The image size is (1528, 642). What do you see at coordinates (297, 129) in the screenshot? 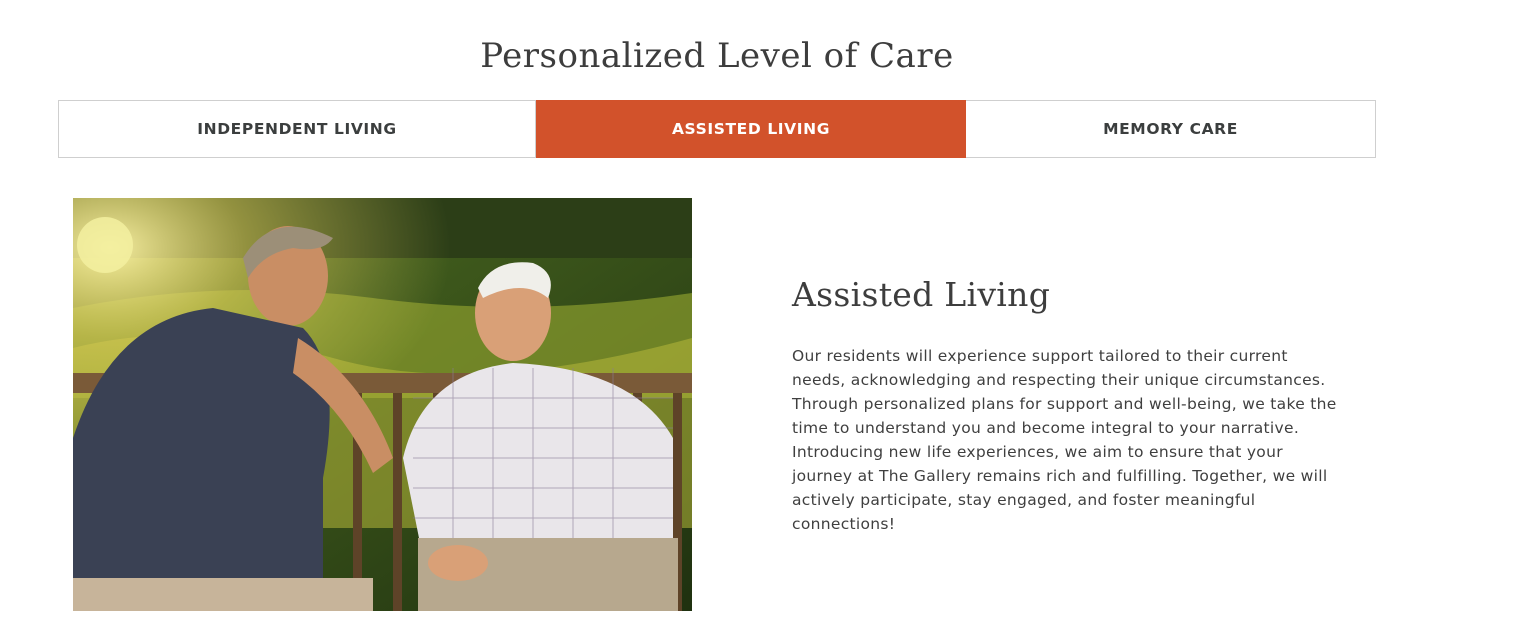
I see `tab-independent-living: INDEPENDENT LIVING` at bounding box center [297, 129].